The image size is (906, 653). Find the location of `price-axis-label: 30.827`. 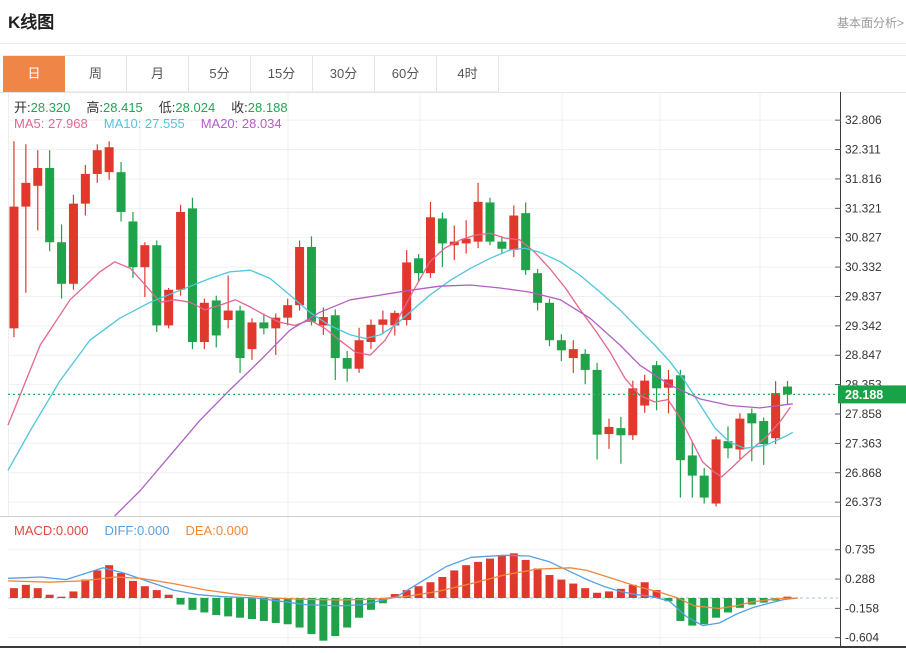

price-axis-label: 30.827 is located at coordinates (863, 238).